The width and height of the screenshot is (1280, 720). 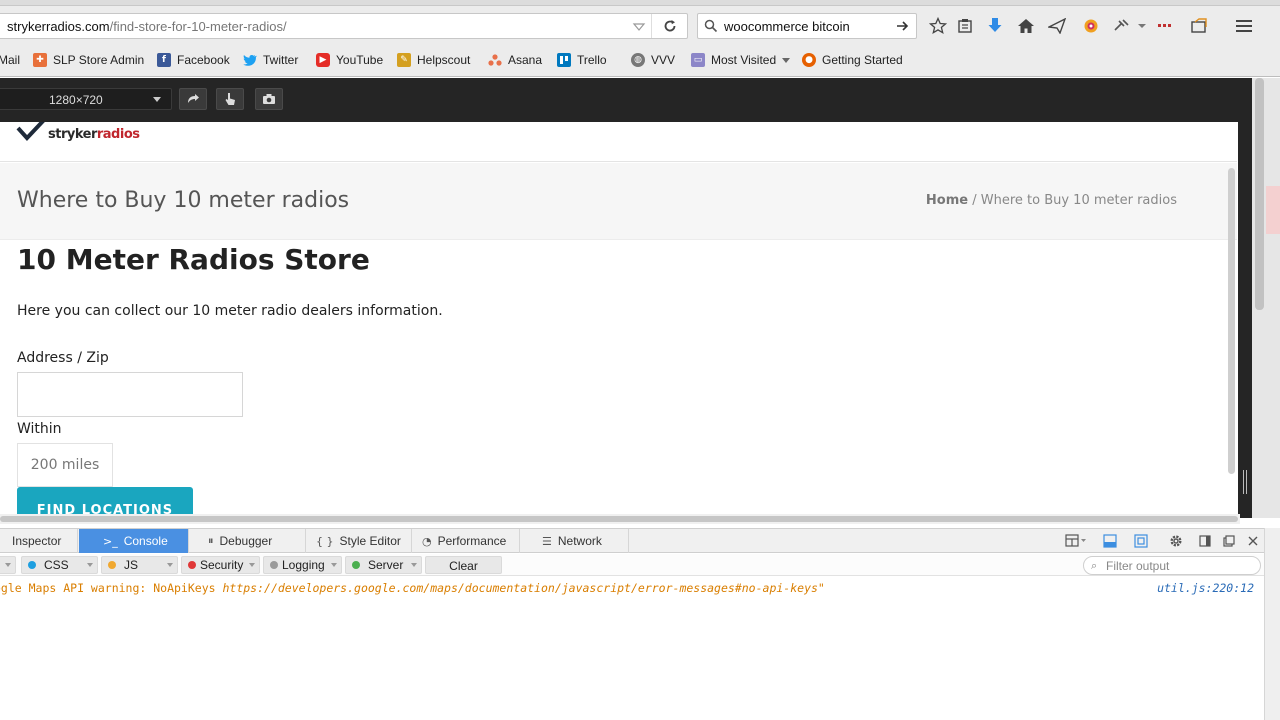 I want to click on camera-icon, so click(x=269, y=99).